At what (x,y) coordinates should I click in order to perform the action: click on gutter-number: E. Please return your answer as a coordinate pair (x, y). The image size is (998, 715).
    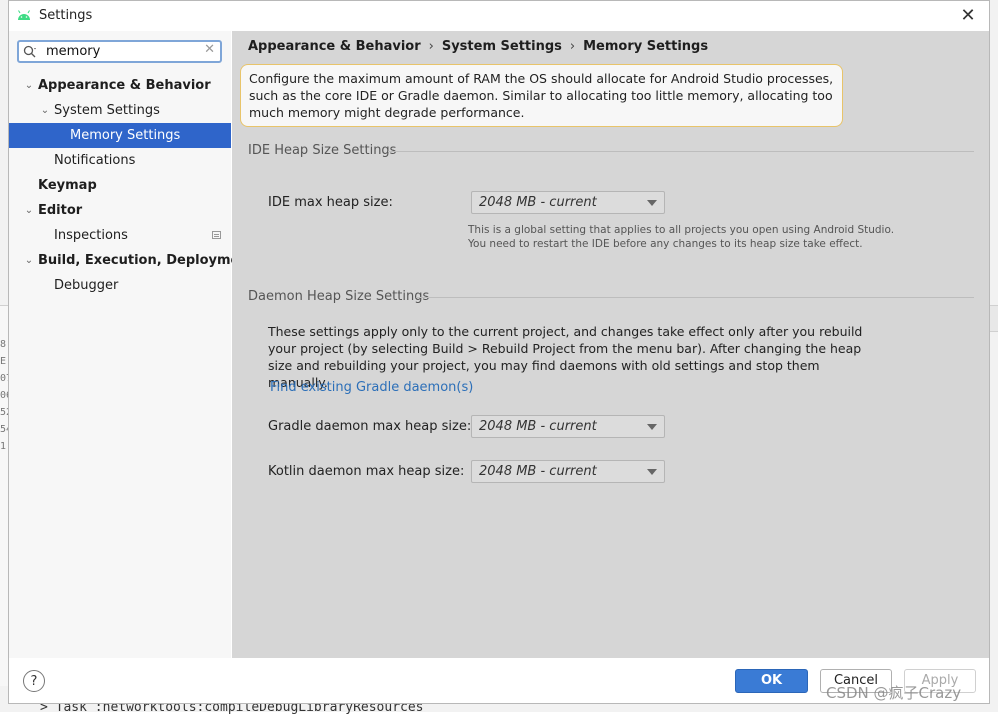
    Looking at the image, I should click on (3, 361).